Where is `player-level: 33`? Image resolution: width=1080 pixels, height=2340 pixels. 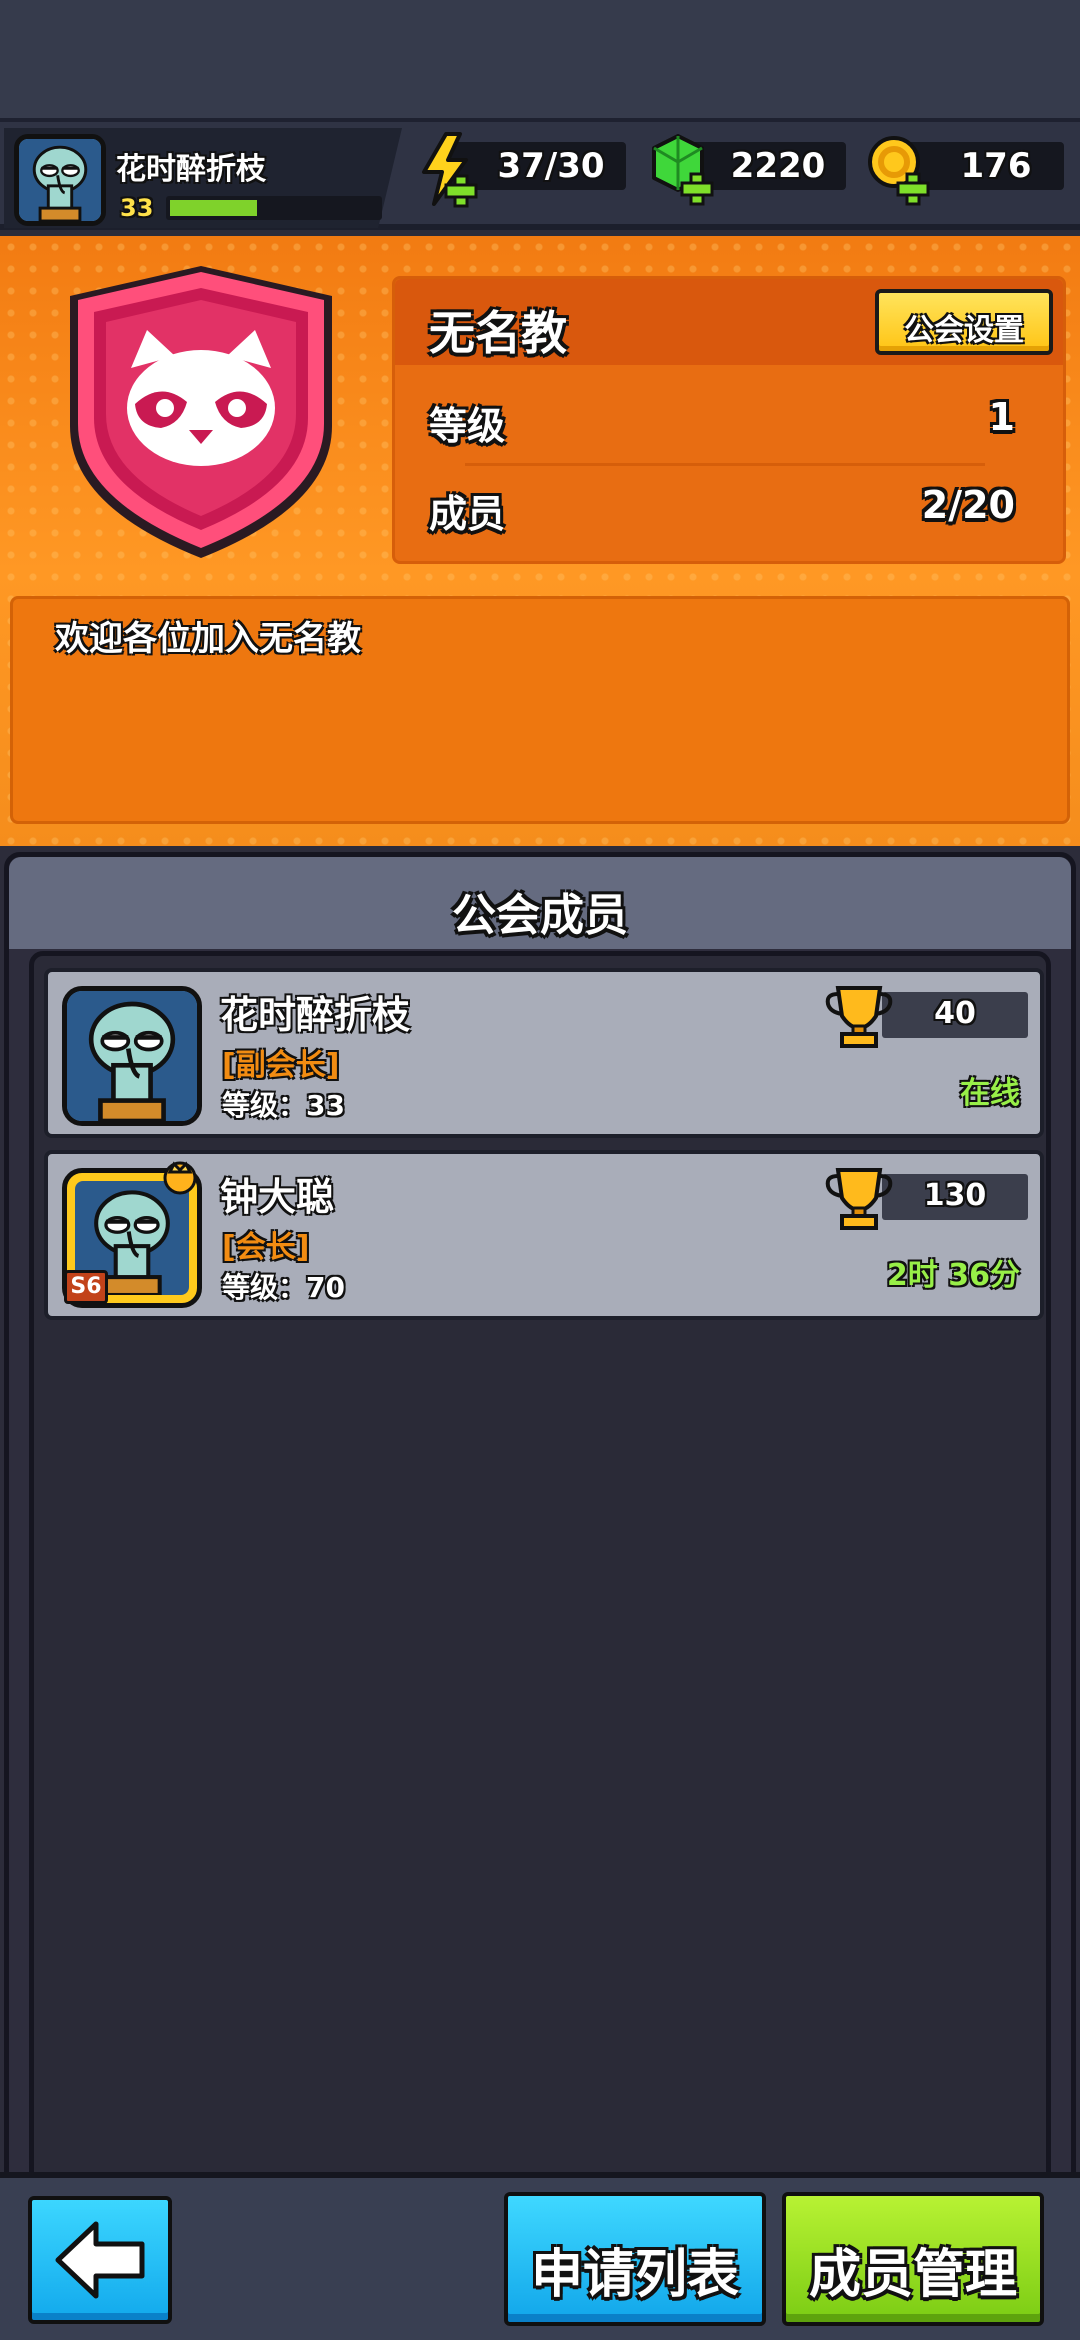
player-level: 33 is located at coordinates (137, 208).